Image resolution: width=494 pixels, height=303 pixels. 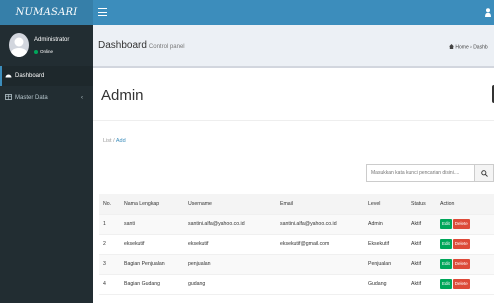 I want to click on cell-username: eksekutif, so click(x=230, y=244).